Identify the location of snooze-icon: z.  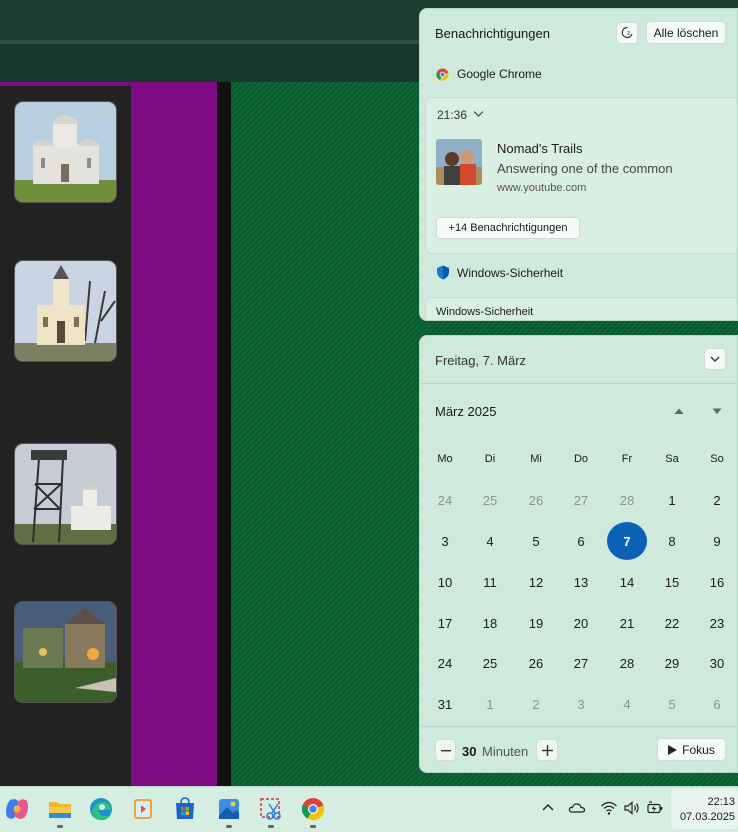
(627, 32).